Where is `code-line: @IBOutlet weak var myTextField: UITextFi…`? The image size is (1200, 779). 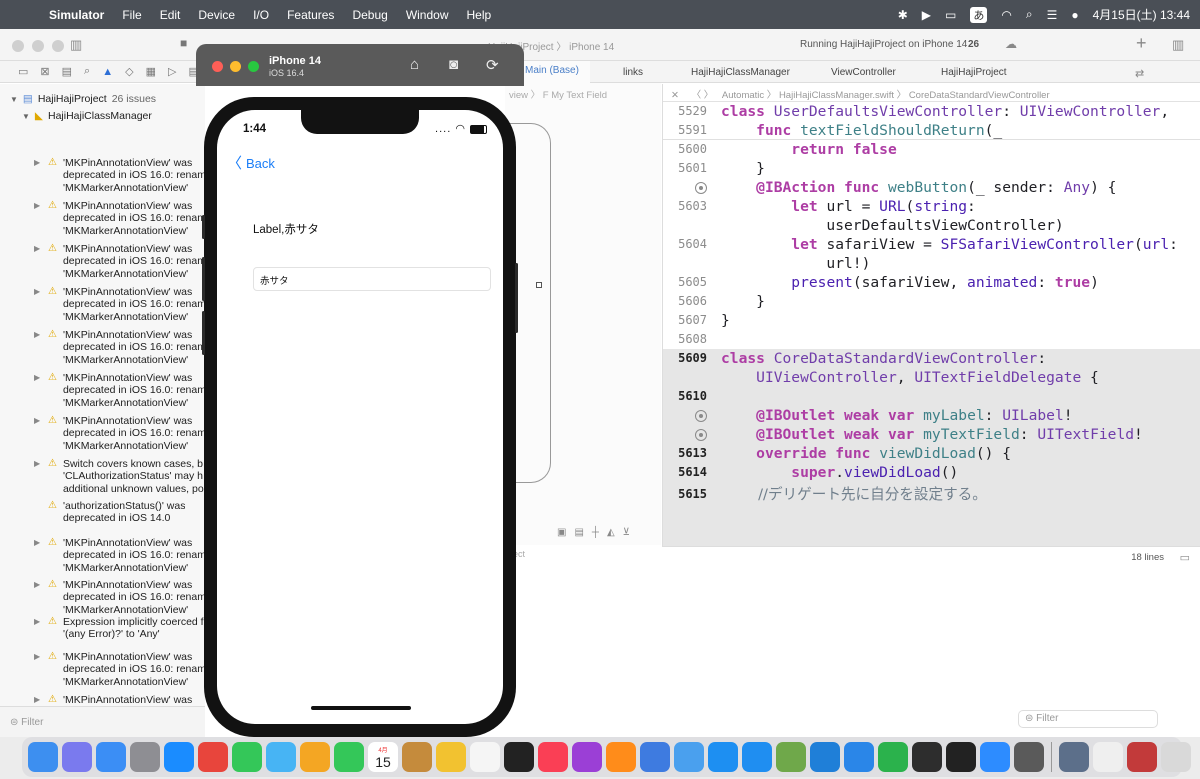 code-line: @IBOutlet weak var myTextField: UITextFi… is located at coordinates (931, 434).